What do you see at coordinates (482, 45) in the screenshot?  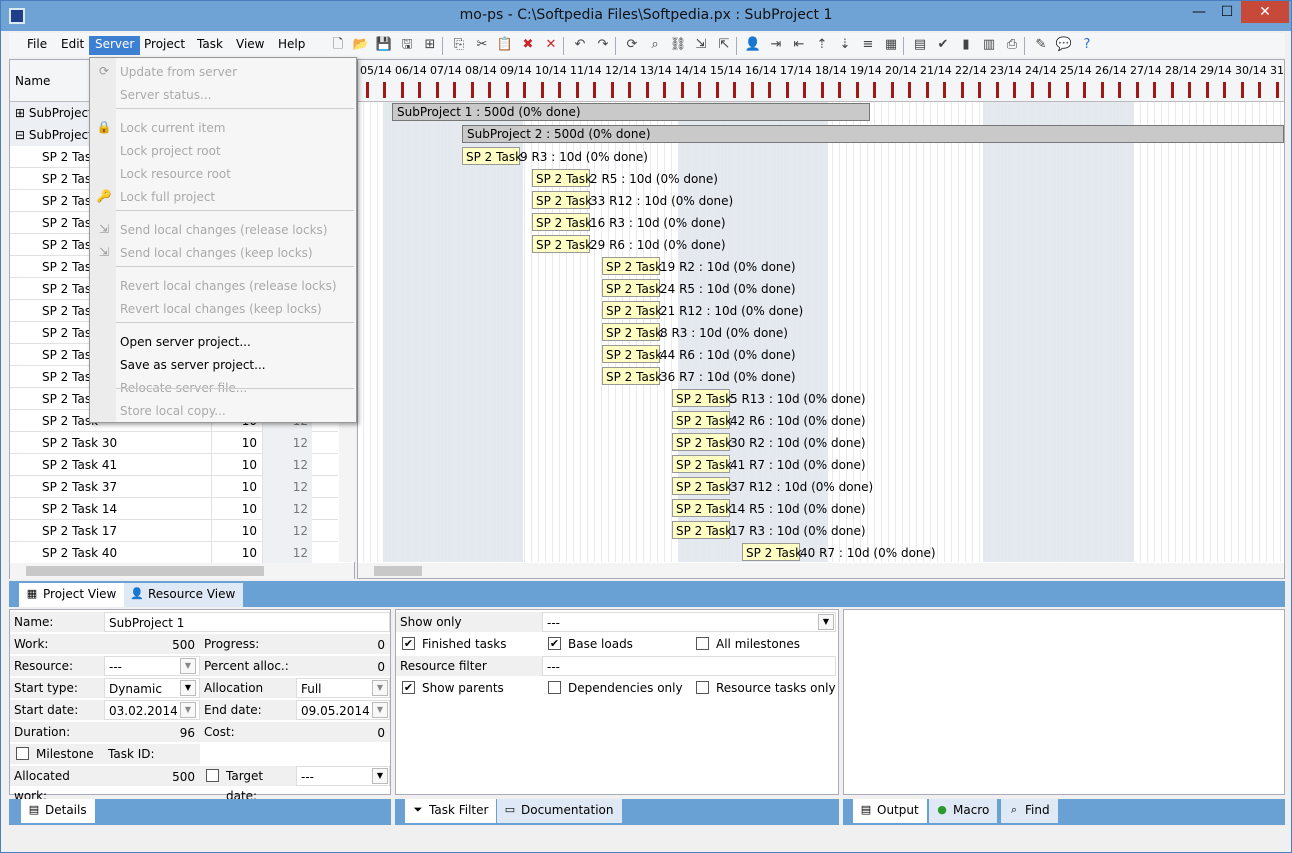 I see `cut-icon: ✂` at bounding box center [482, 45].